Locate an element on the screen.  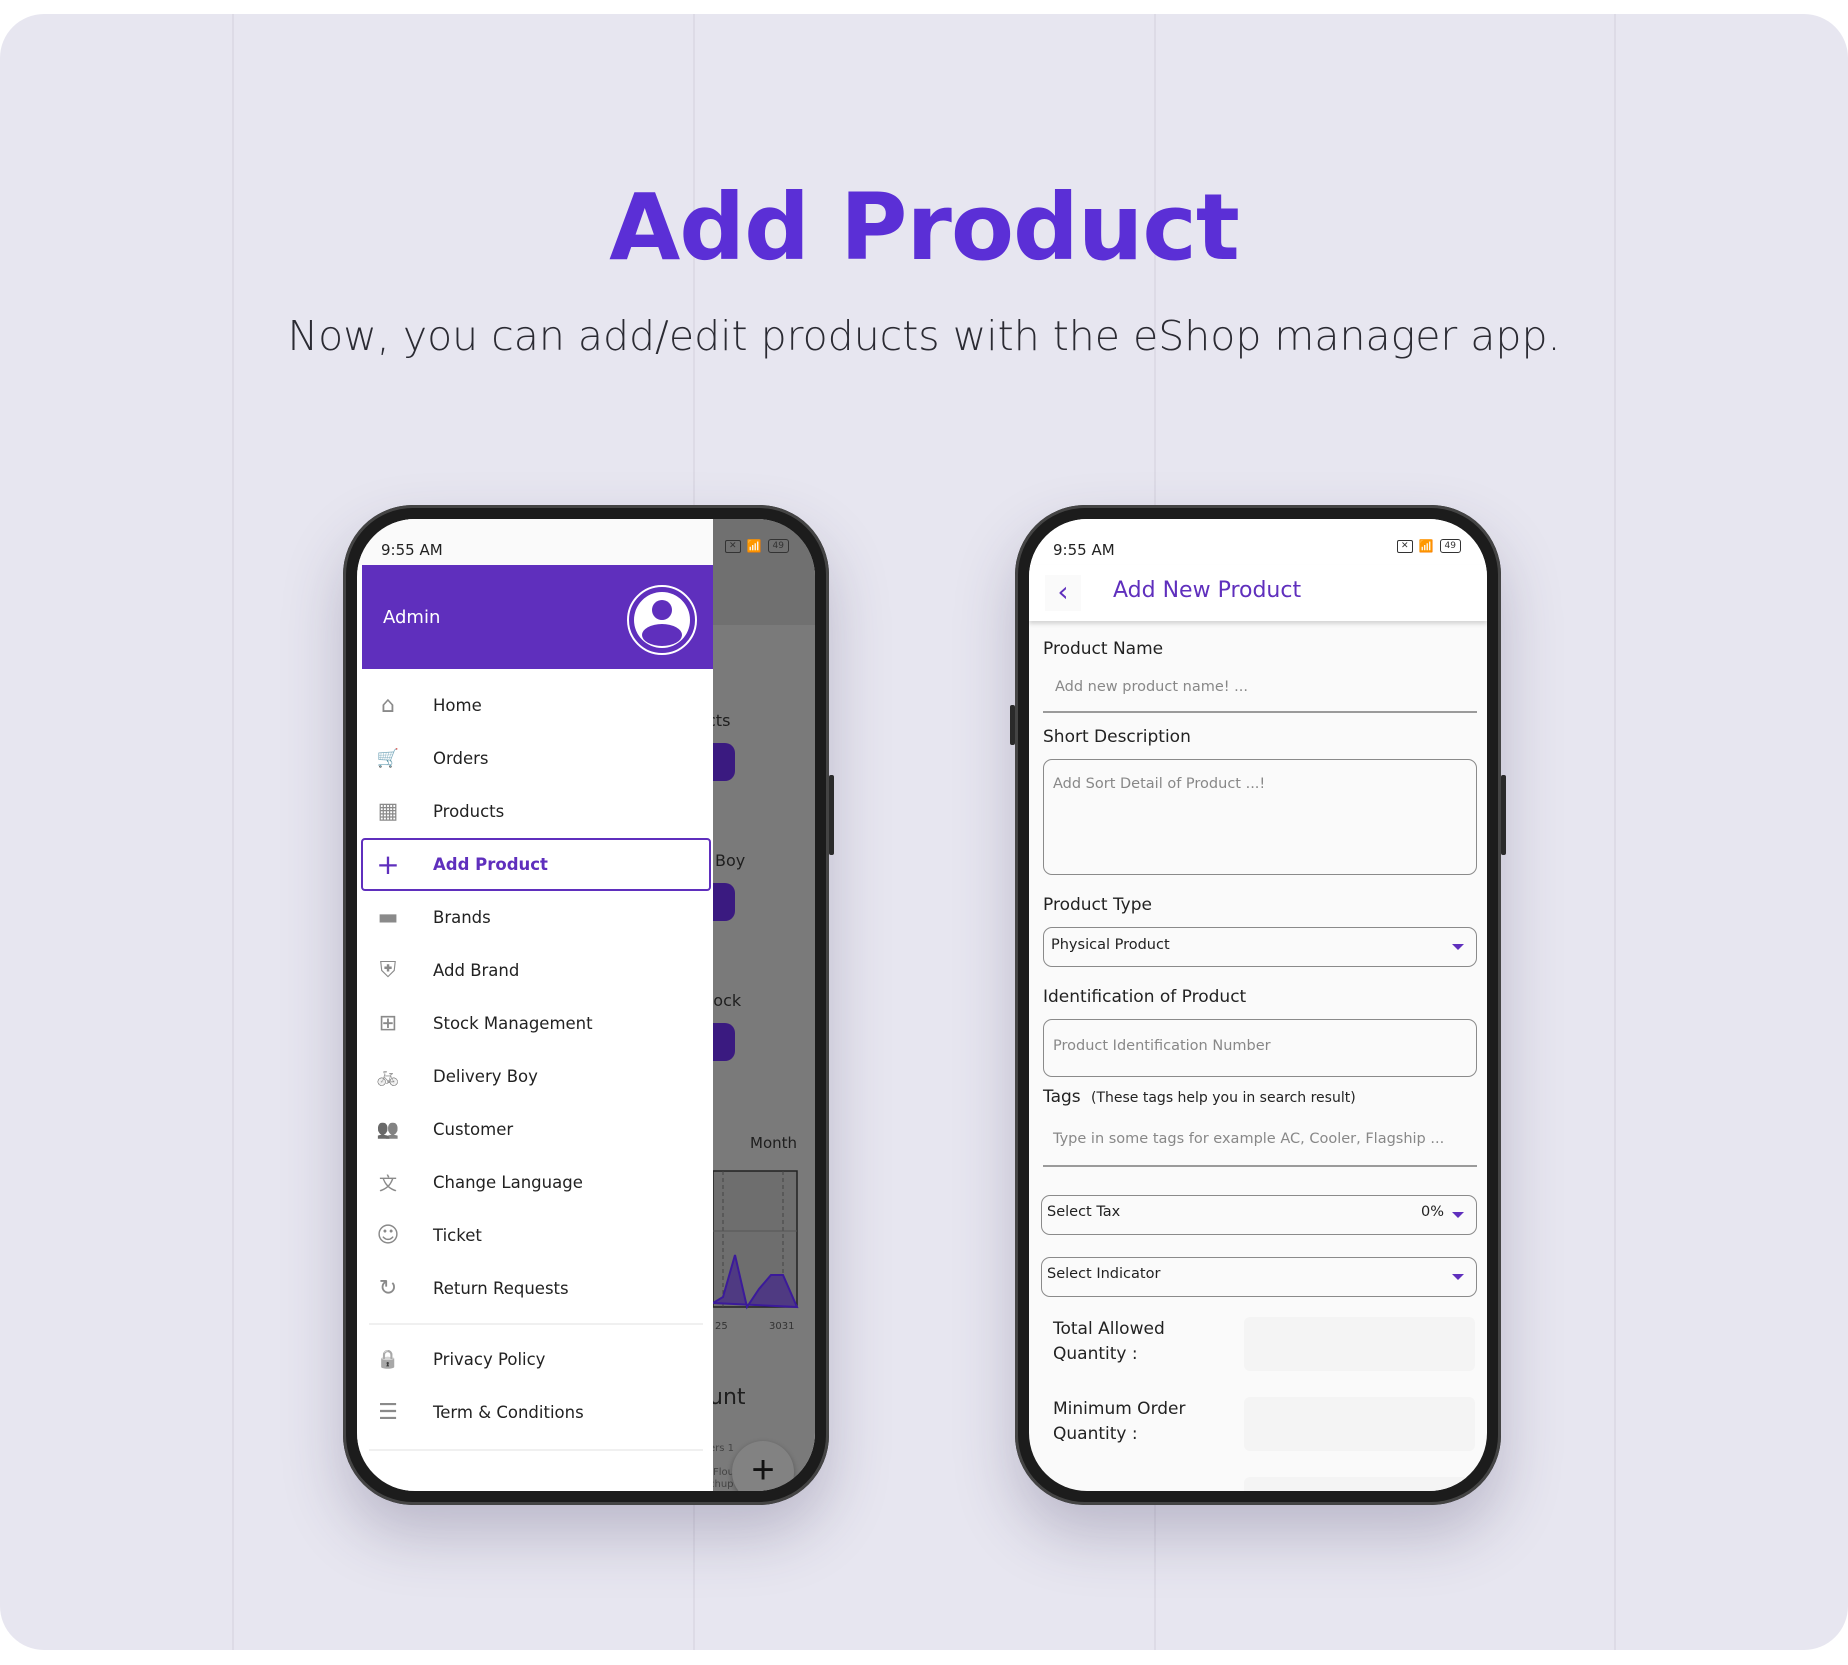
drawer-divider is located at coordinates (536, 1450).